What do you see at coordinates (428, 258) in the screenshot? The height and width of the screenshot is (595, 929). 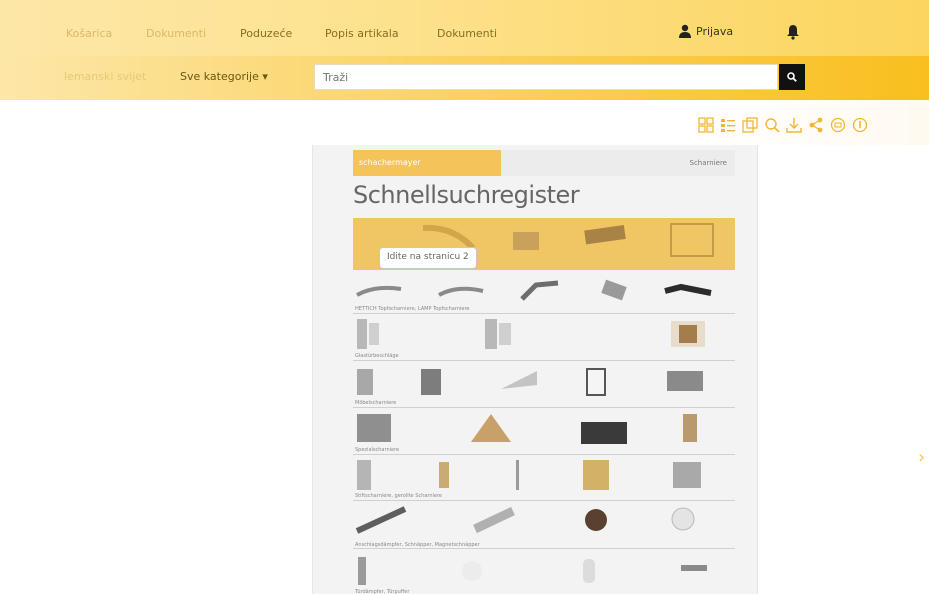 I see `go-to-page-tooltip: Idite na stranicu 2` at bounding box center [428, 258].